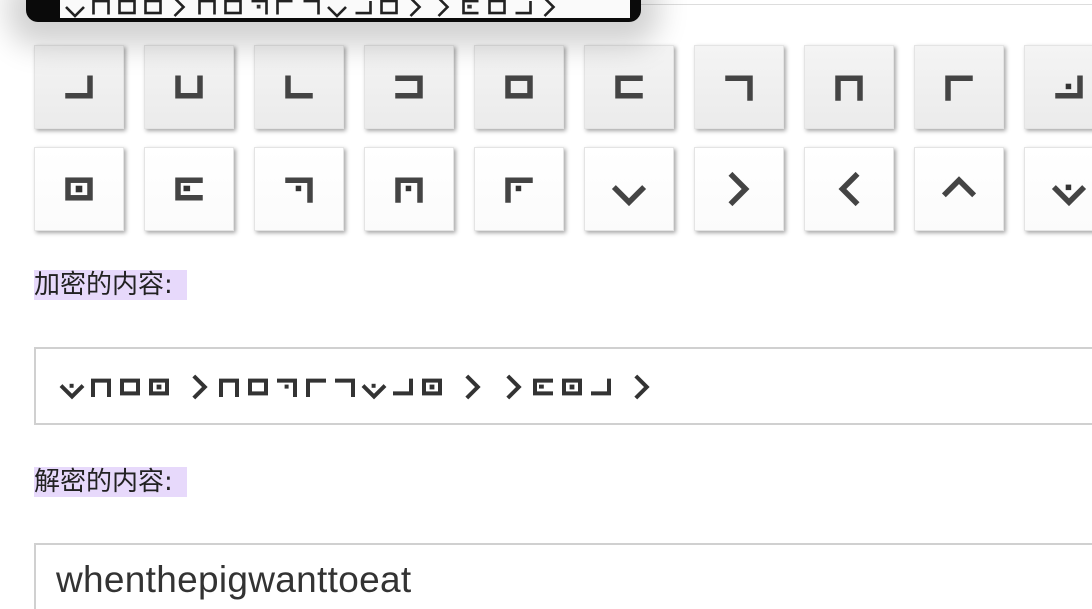 Image resolution: width=1092 pixels, height=609 pixels. I want to click on cipher-key-caret-up: .dot{fill:#444444;stroke:none}, so click(959, 189).